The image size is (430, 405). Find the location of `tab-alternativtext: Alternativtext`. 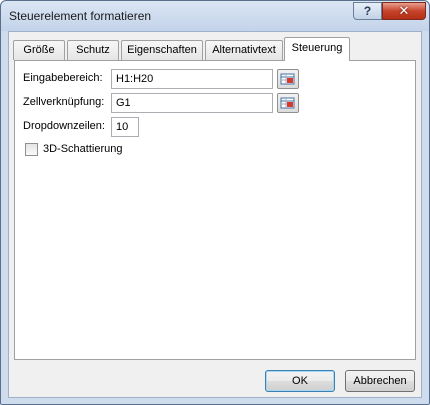

tab-alternativtext: Alternativtext is located at coordinates (244, 50).